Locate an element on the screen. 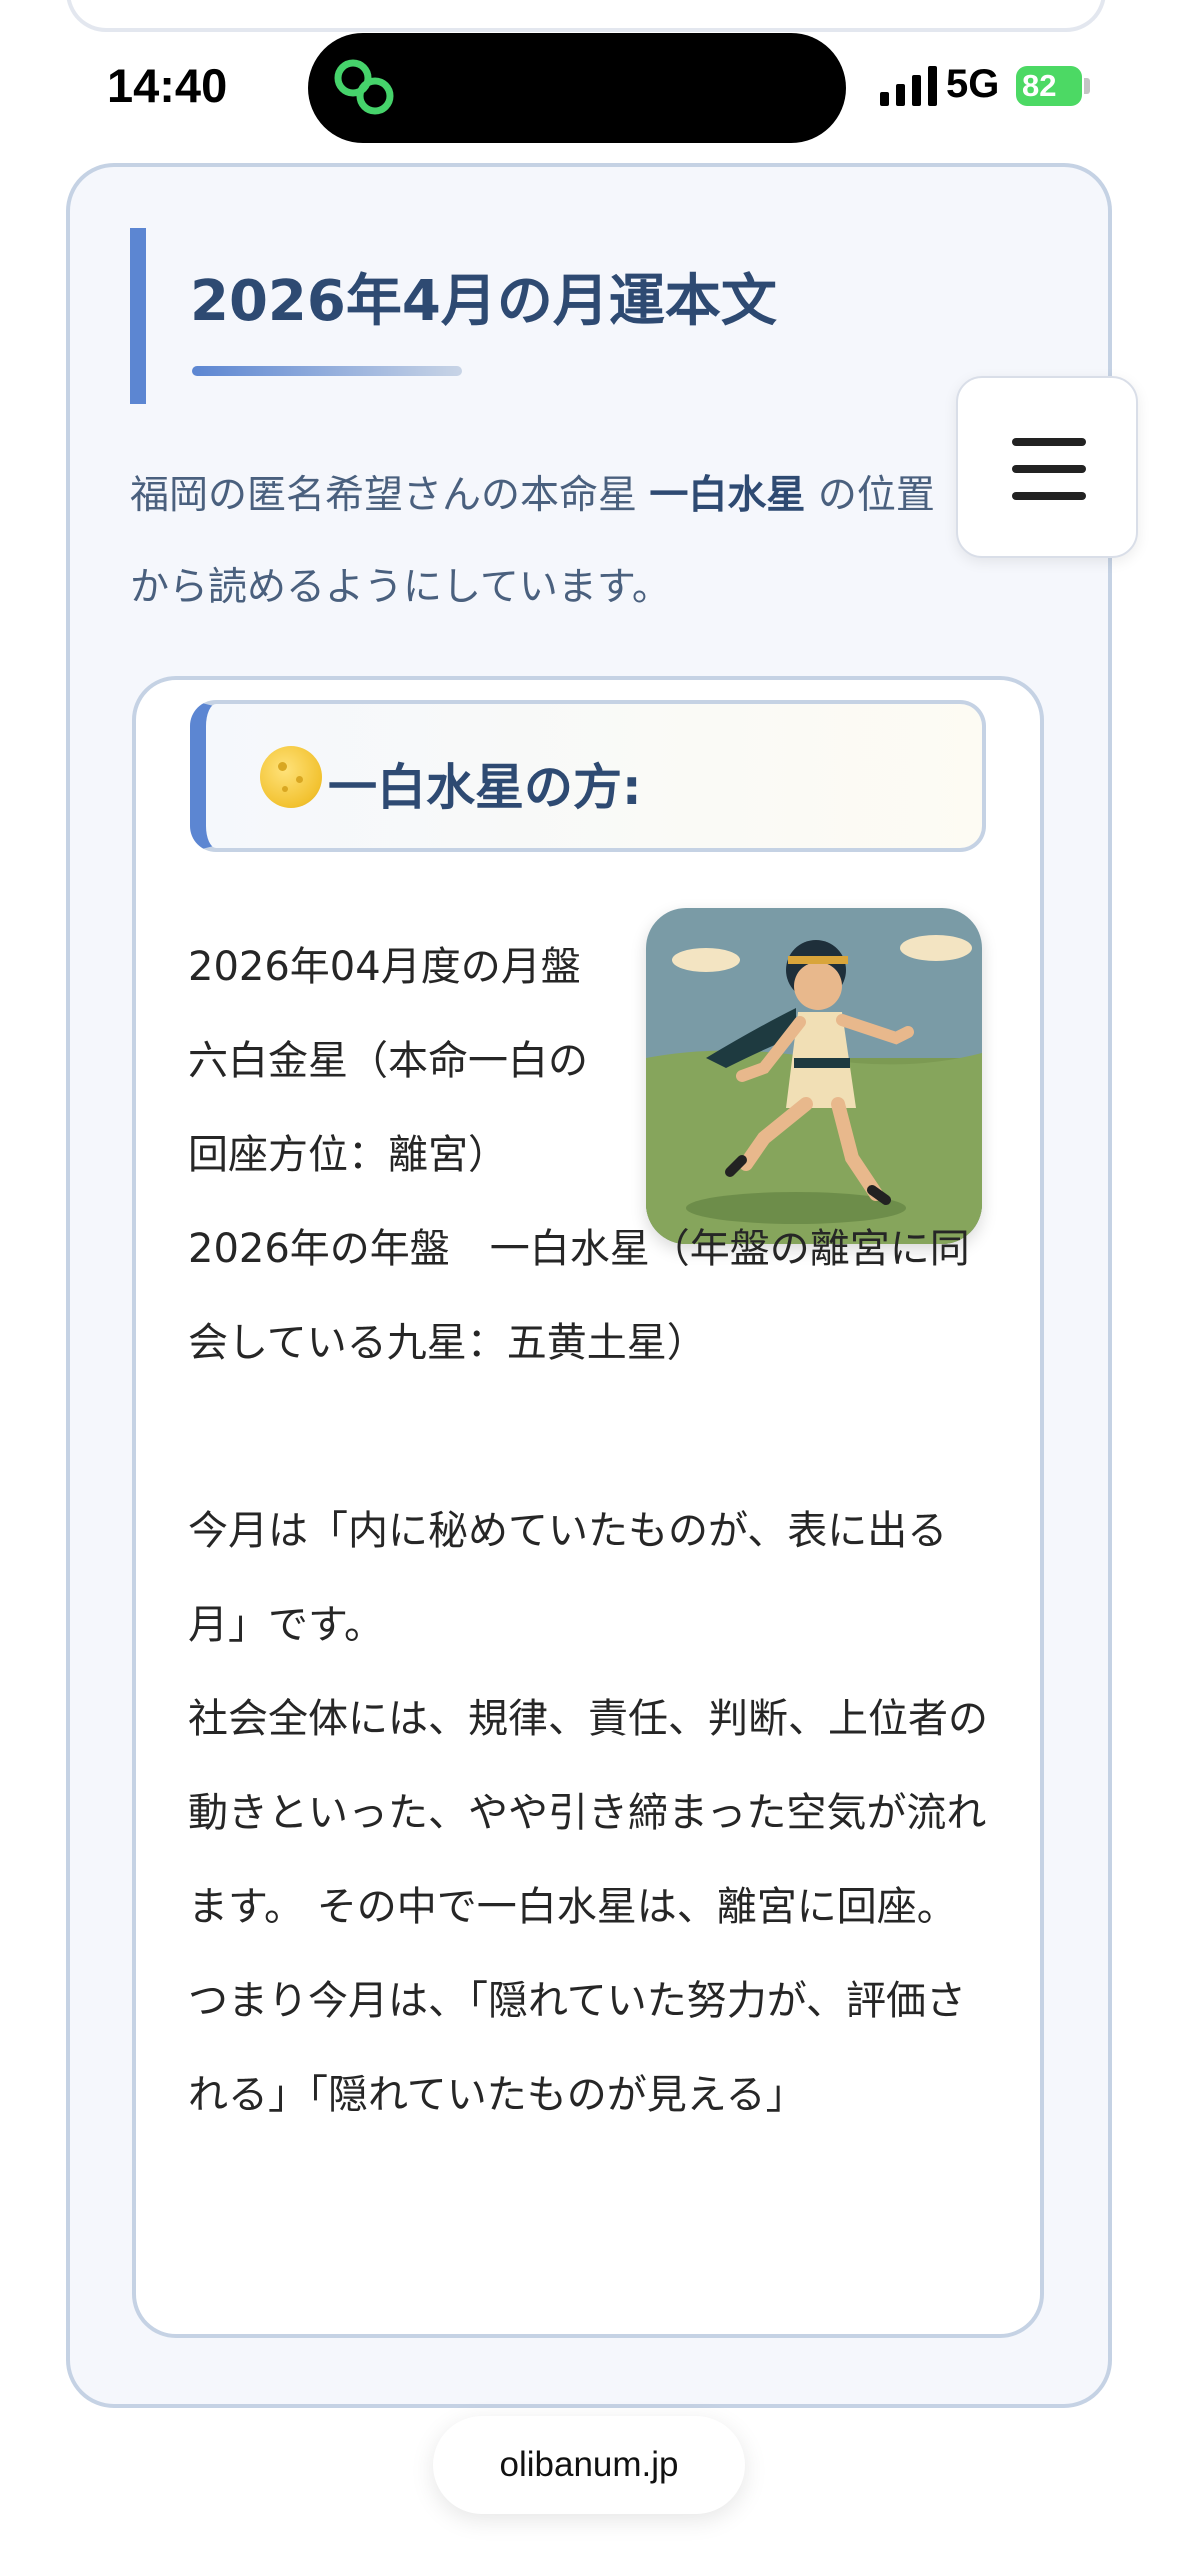 The height and width of the screenshot is (2556, 1179). section-heading: 一白水星の方: is located at coordinates (588, 776).